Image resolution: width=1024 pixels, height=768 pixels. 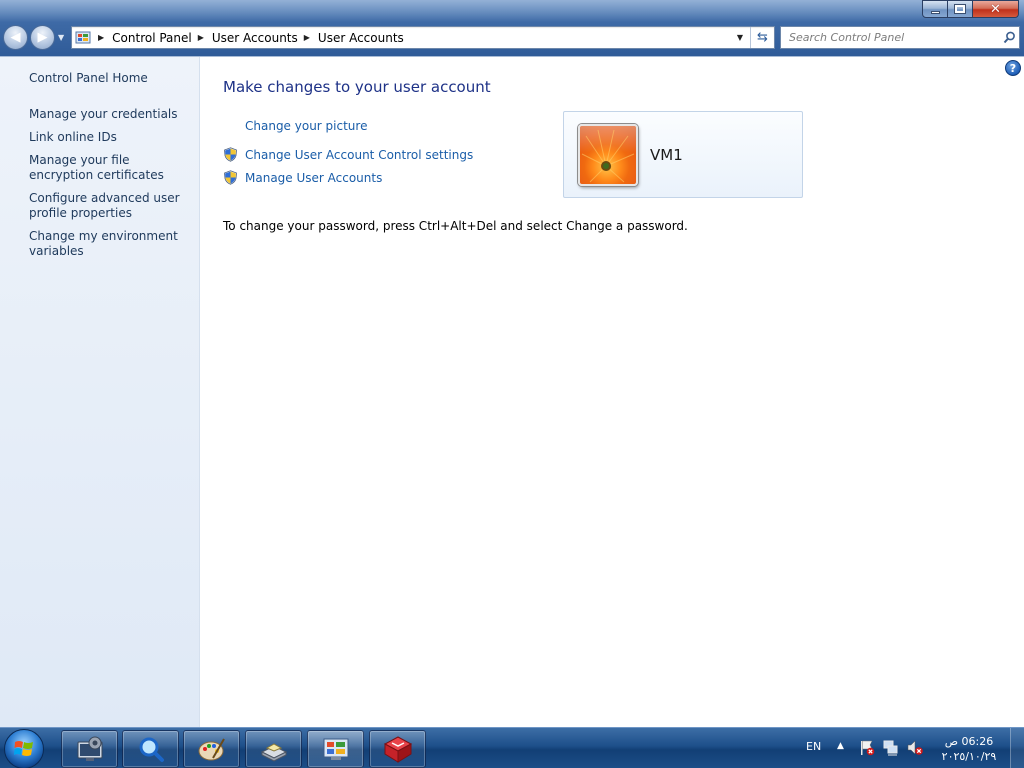 What do you see at coordinates (111, 244) in the screenshot?
I see `environment-variables-link: Change my environment variables` at bounding box center [111, 244].